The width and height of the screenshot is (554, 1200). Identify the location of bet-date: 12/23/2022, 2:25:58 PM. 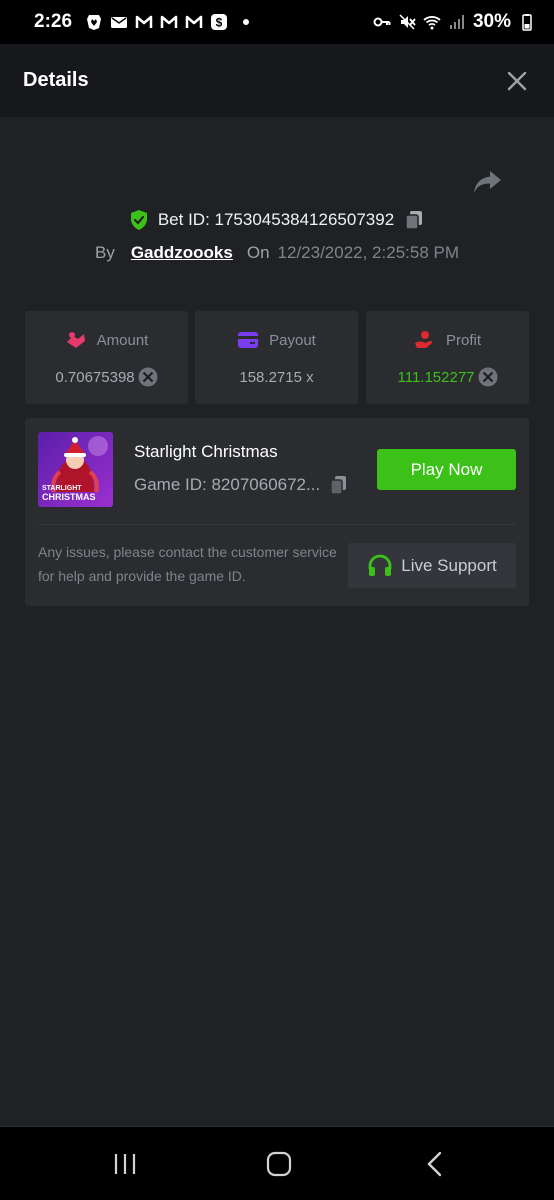
(368, 252).